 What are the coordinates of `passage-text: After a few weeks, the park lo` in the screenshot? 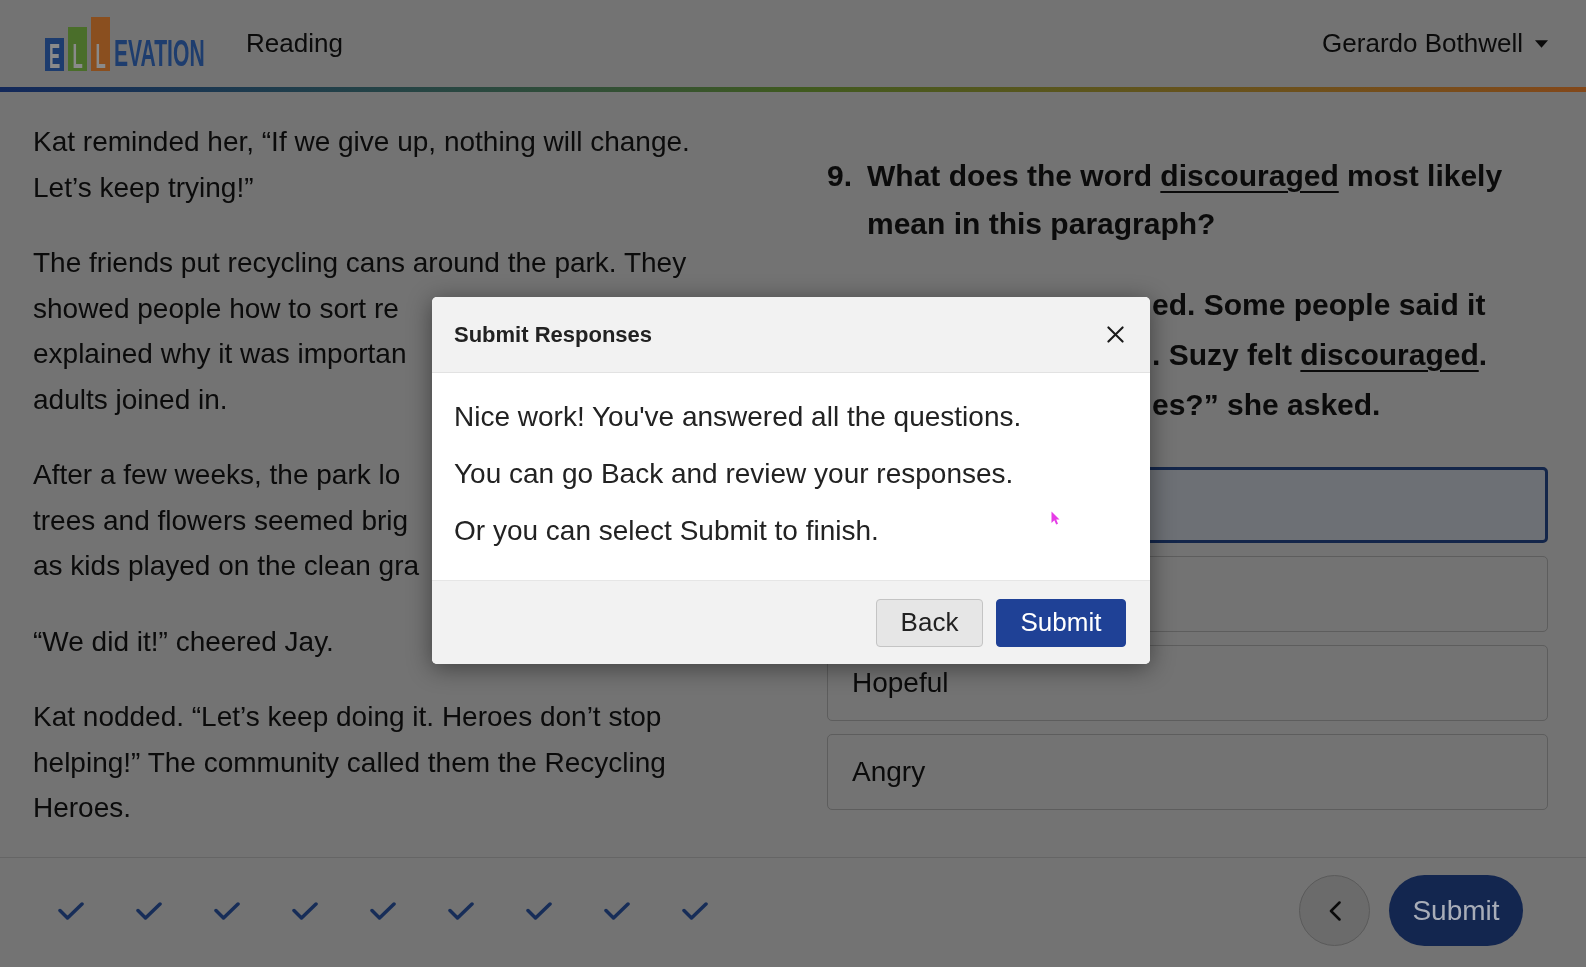 It's located at (217, 475).